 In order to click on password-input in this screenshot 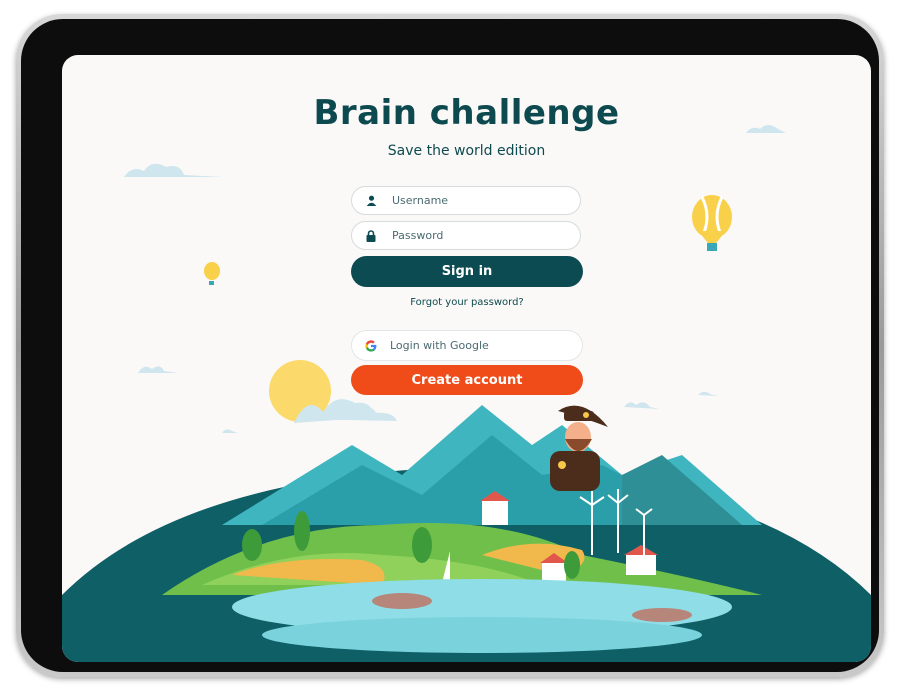, I will do `click(477, 235)`.